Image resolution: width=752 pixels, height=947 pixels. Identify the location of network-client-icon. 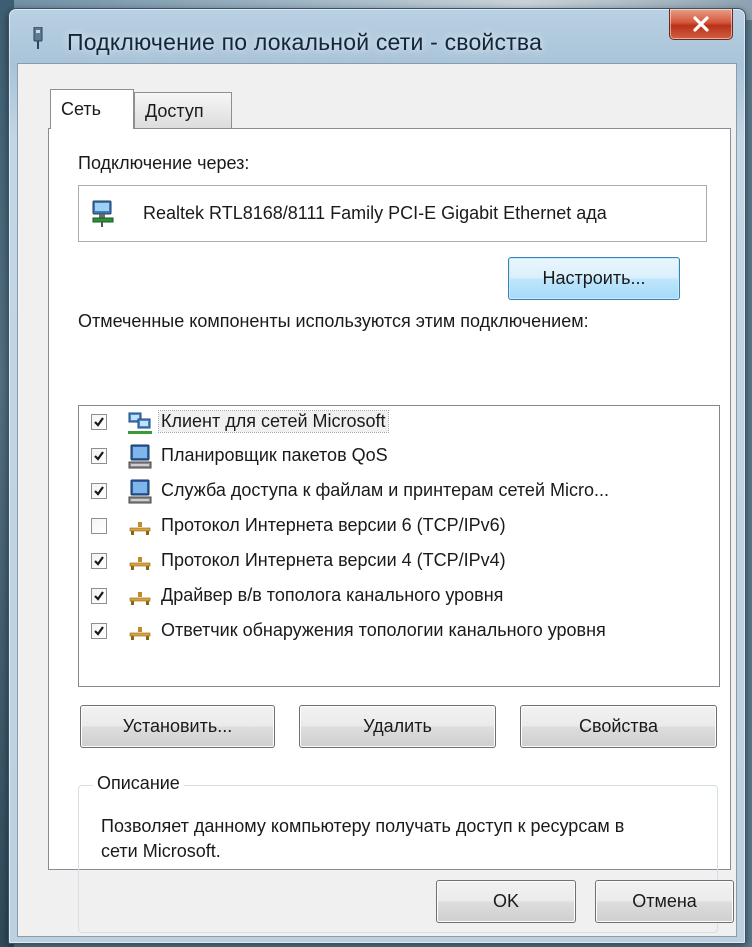
(140, 423).